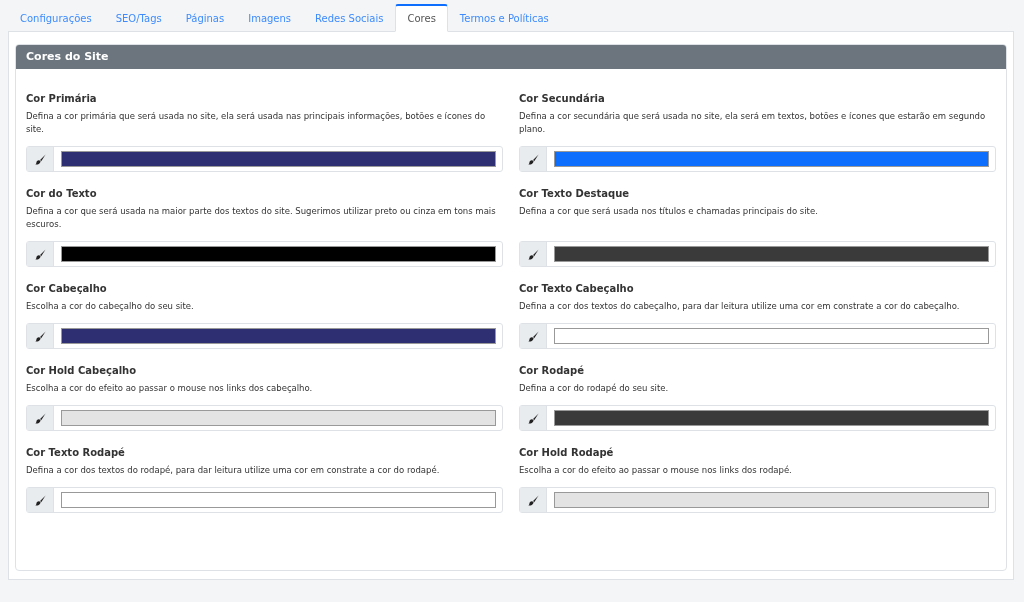 This screenshot has width=1024, height=602. Describe the element at coordinates (110, 306) in the screenshot. I see `field-description: Escolha a cor do cabeçalho do seu site.` at that location.